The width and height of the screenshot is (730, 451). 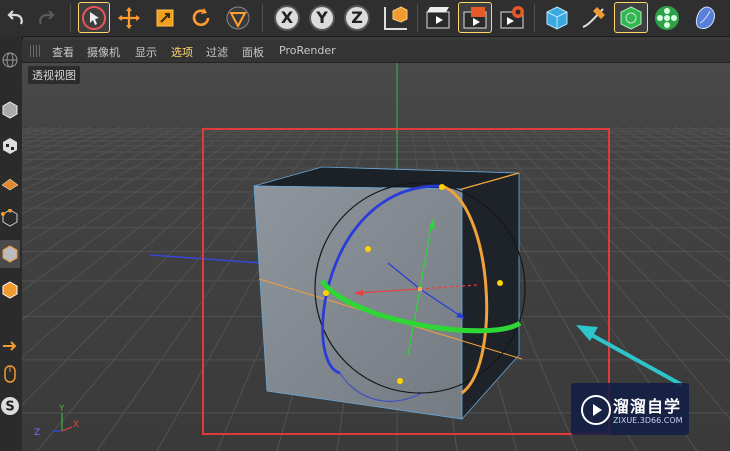 I want to click on menu-prorender: ProRender, so click(x=307, y=50).